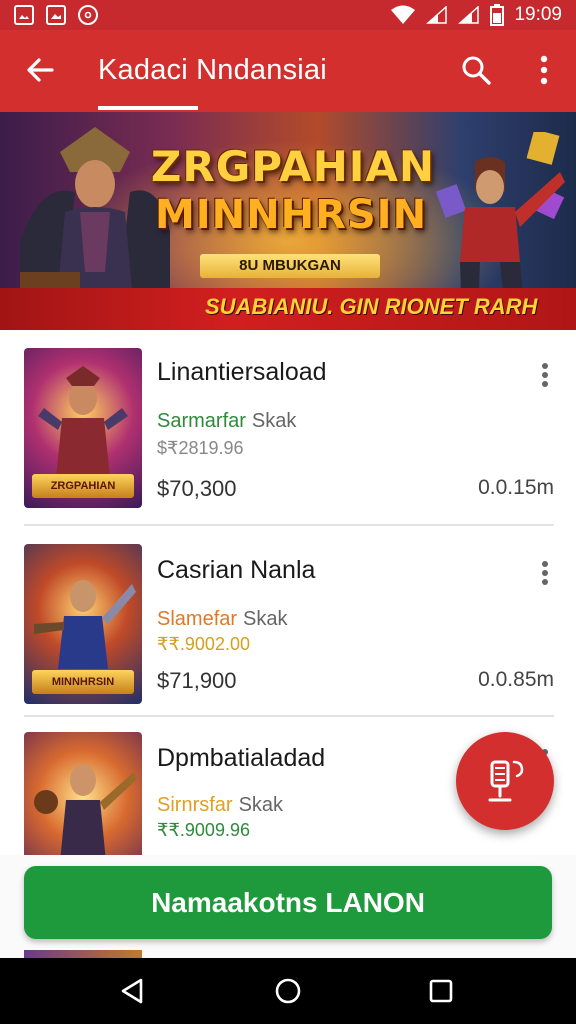 The width and height of the screenshot is (576, 1024). What do you see at coordinates (516, 487) in the screenshot?
I see `game-size: 0.0.15m` at bounding box center [516, 487].